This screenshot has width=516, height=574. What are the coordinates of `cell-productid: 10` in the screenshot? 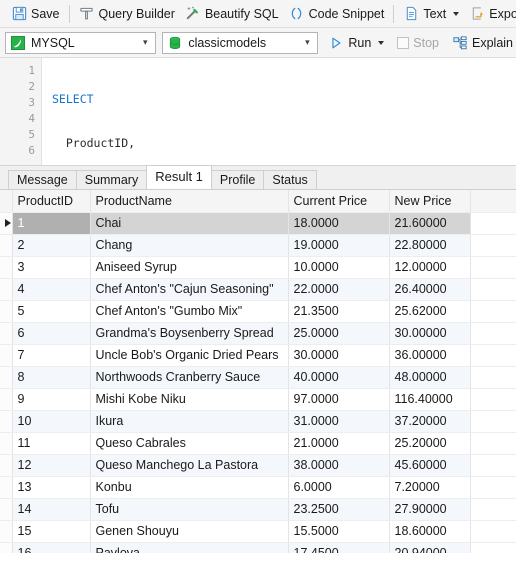 It's located at (51, 421).